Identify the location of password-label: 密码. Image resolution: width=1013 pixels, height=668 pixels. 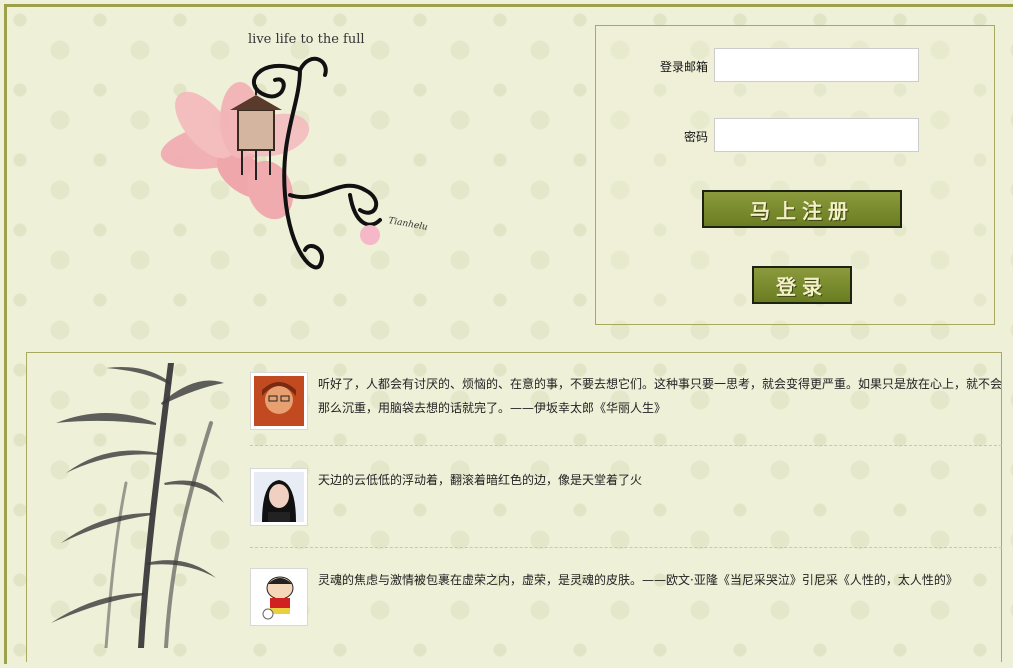
(696, 137).